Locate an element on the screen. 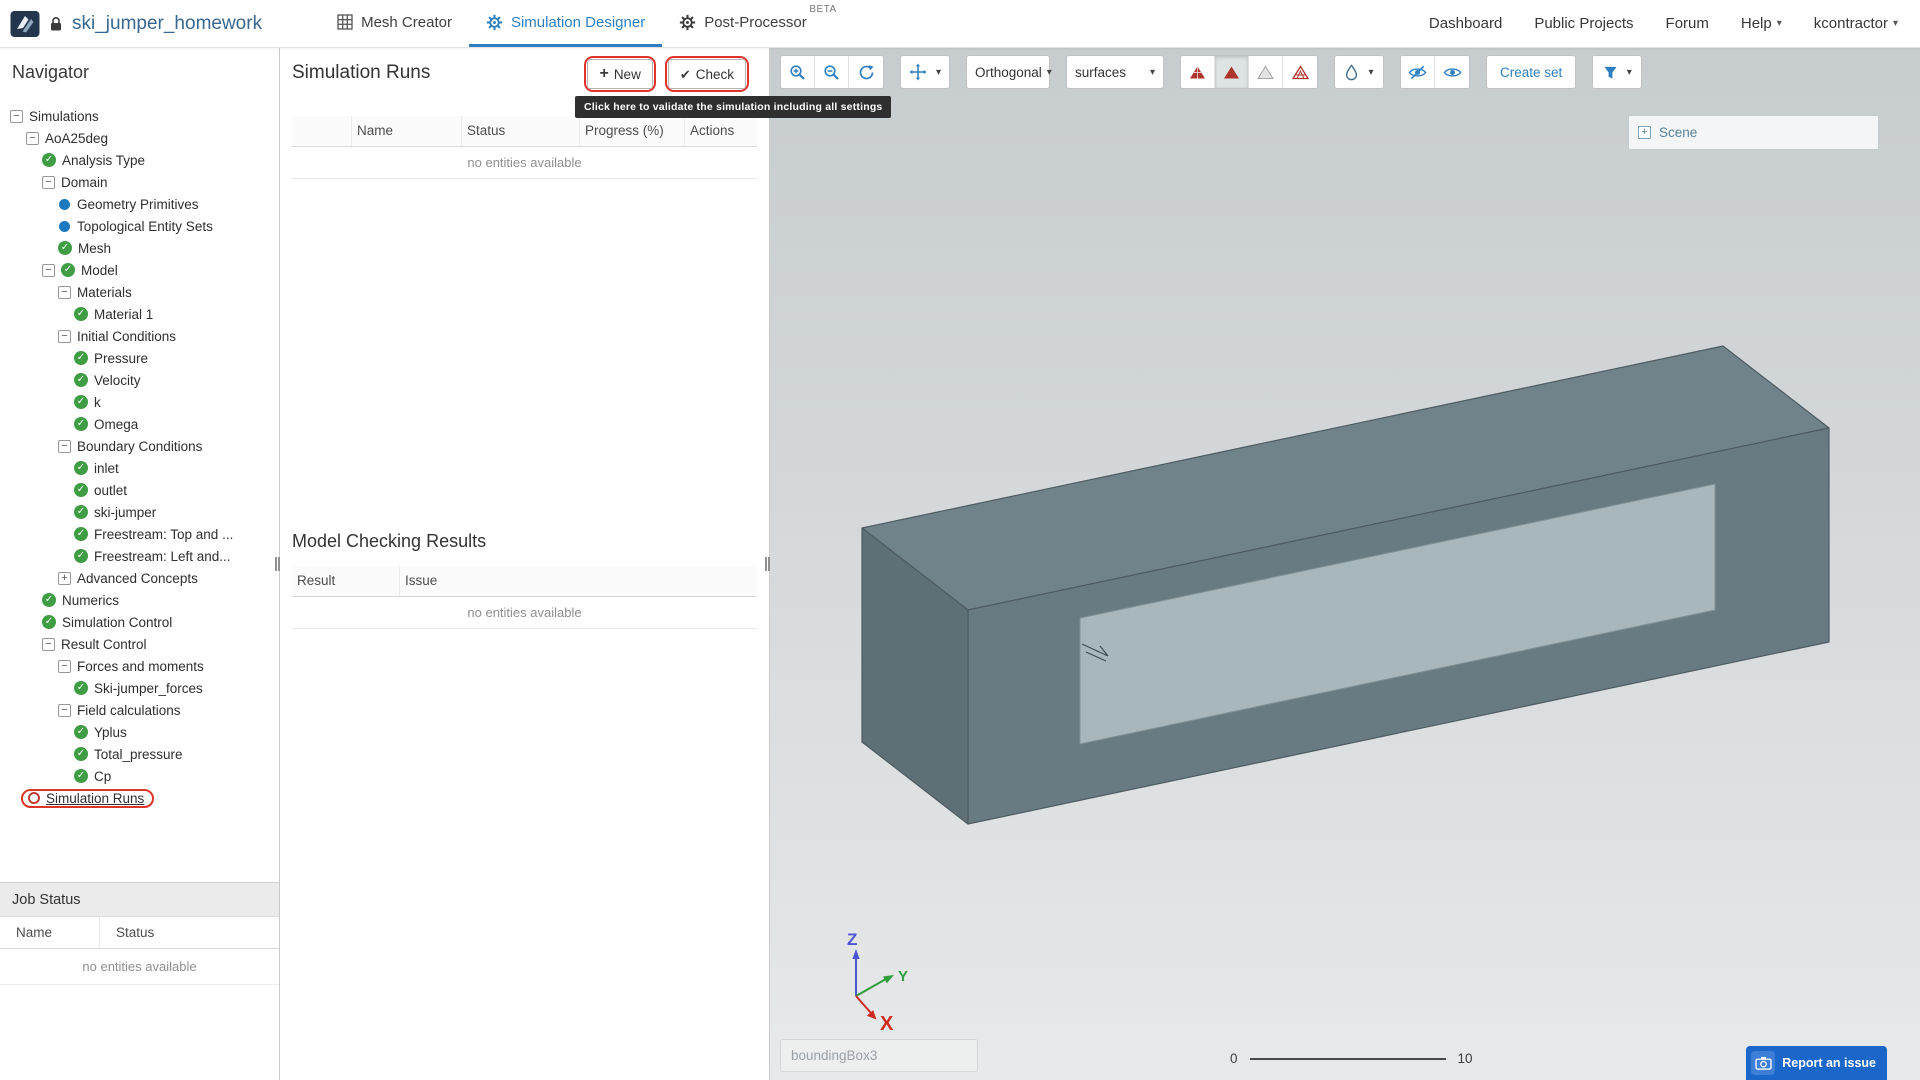 The image size is (1920, 1080). tree-item-simulation-control: ✓ Simulation Control is located at coordinates (139, 622).